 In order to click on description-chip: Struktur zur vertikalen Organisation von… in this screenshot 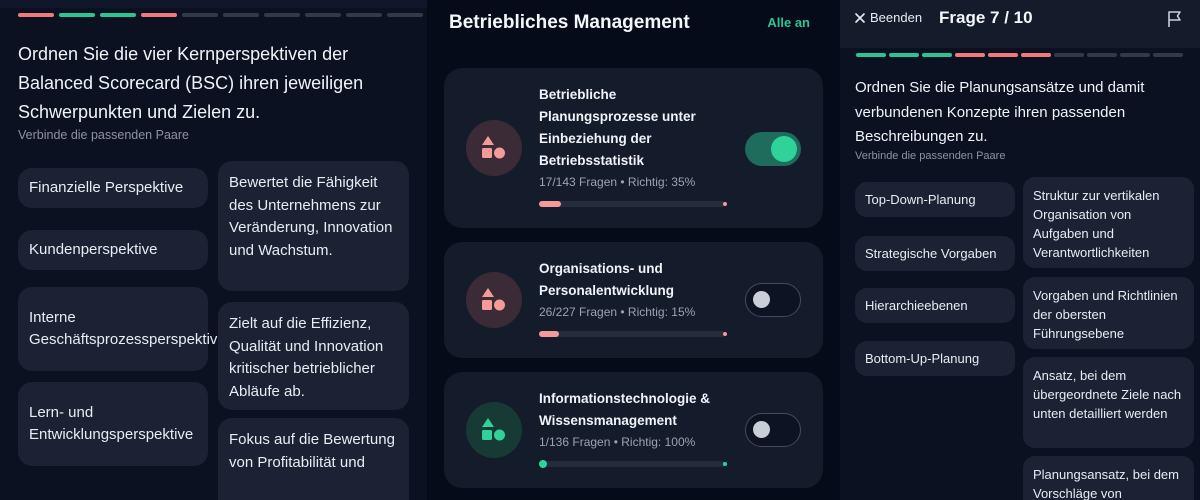, I will do `click(1108, 222)`.